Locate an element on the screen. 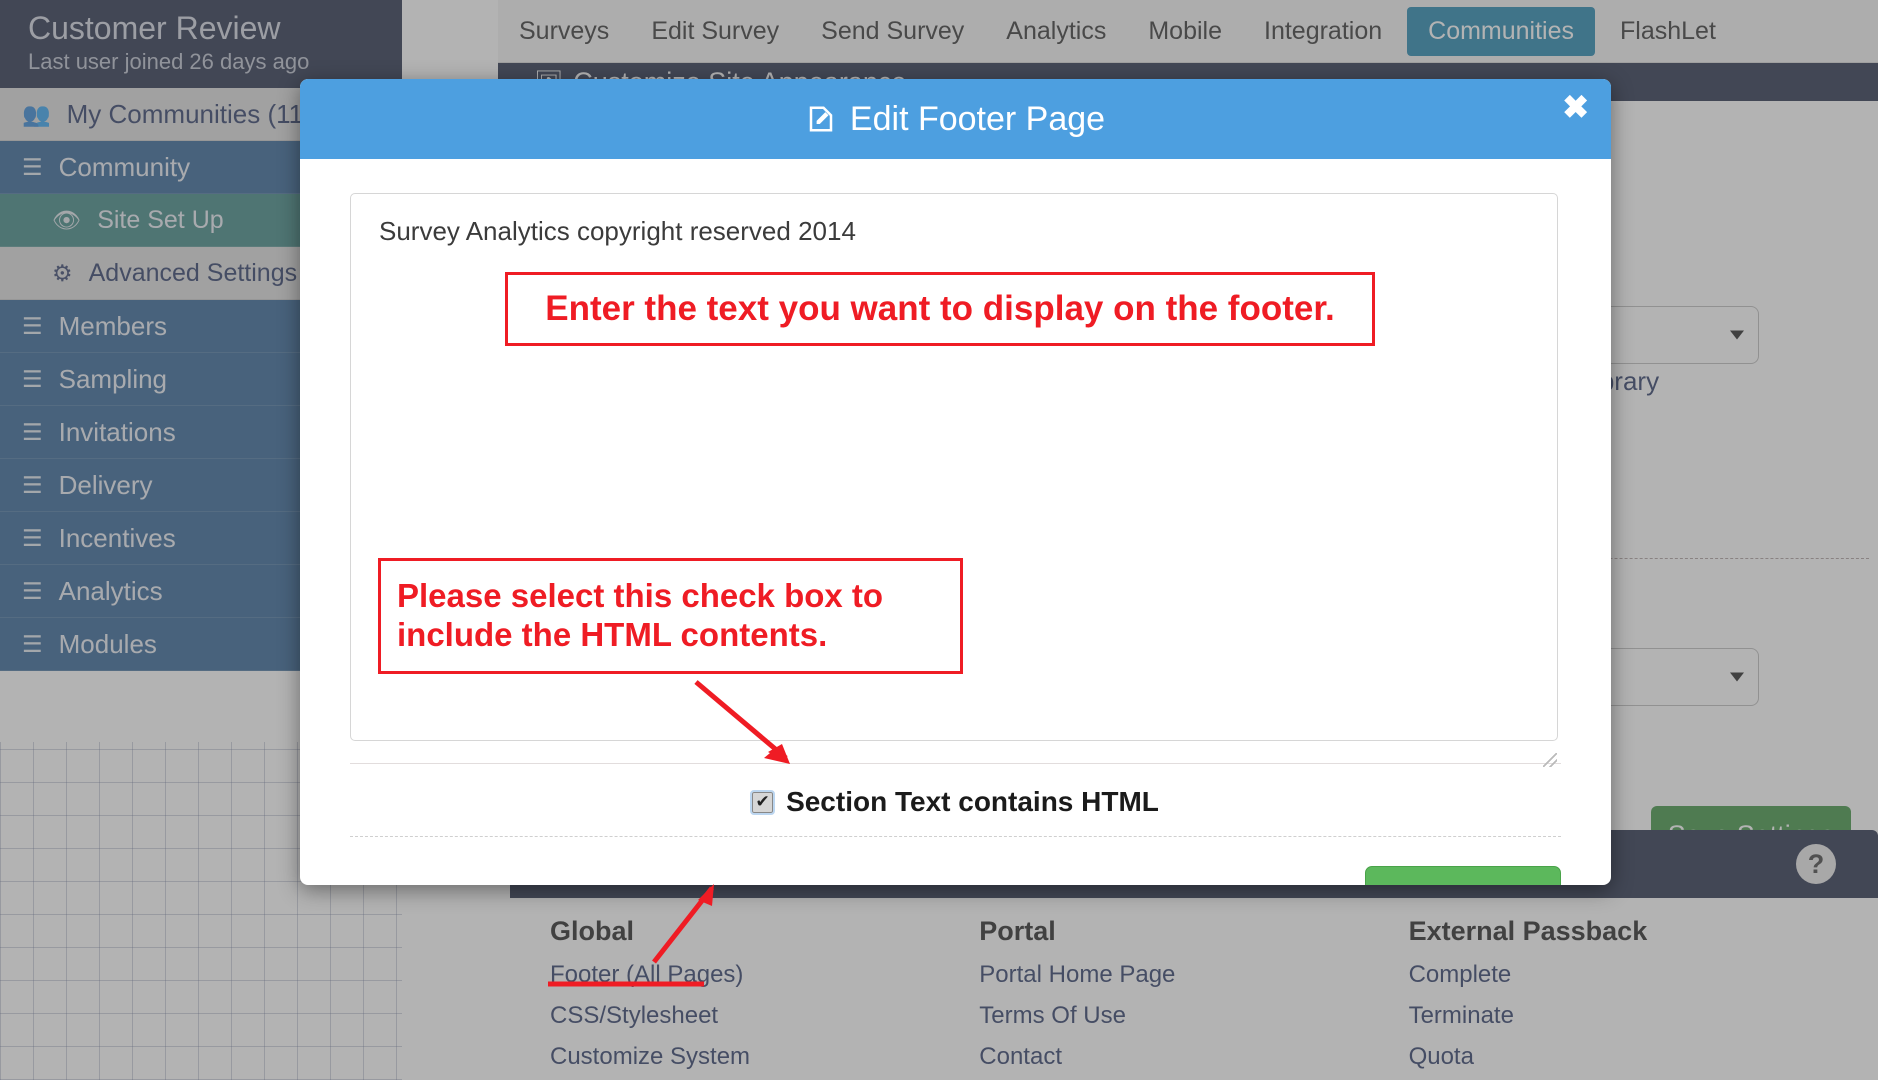 The image size is (1878, 1080). resize-handle is located at coordinates (1550, 760).